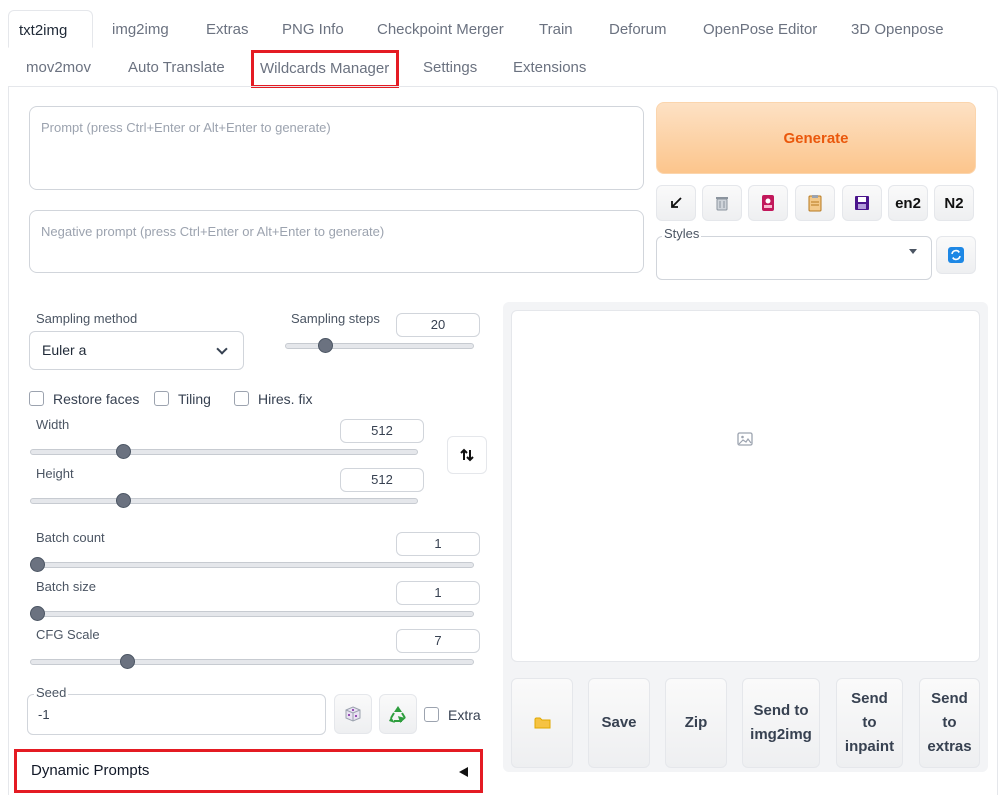 The image size is (1005, 795). I want to click on batch-size-label: Batch size, so click(66, 586).